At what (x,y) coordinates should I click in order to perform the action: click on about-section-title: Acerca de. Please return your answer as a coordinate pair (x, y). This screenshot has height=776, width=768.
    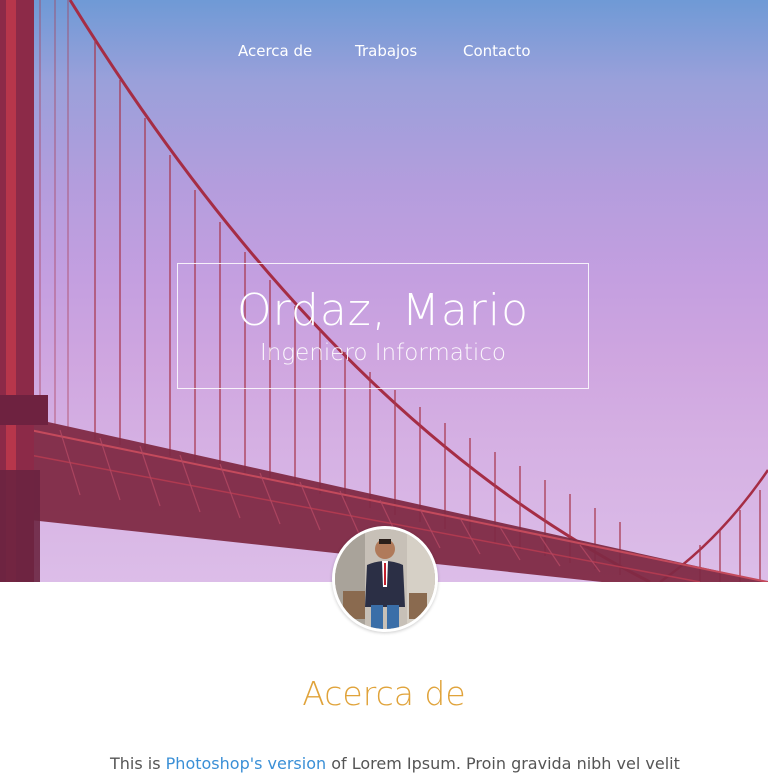
    Looking at the image, I should click on (384, 693).